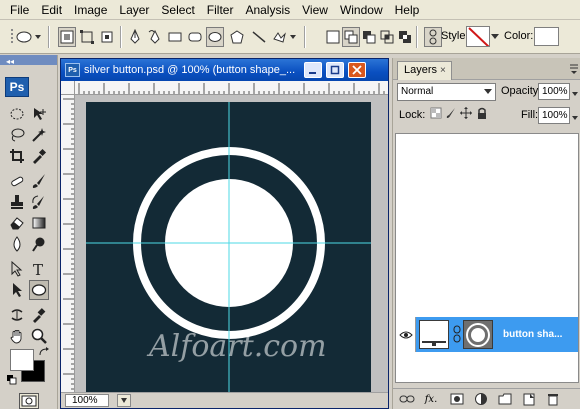 Image resolution: width=580 pixels, height=409 pixels. What do you see at coordinates (17, 202) in the screenshot?
I see `clone-stamp-icon` at bounding box center [17, 202].